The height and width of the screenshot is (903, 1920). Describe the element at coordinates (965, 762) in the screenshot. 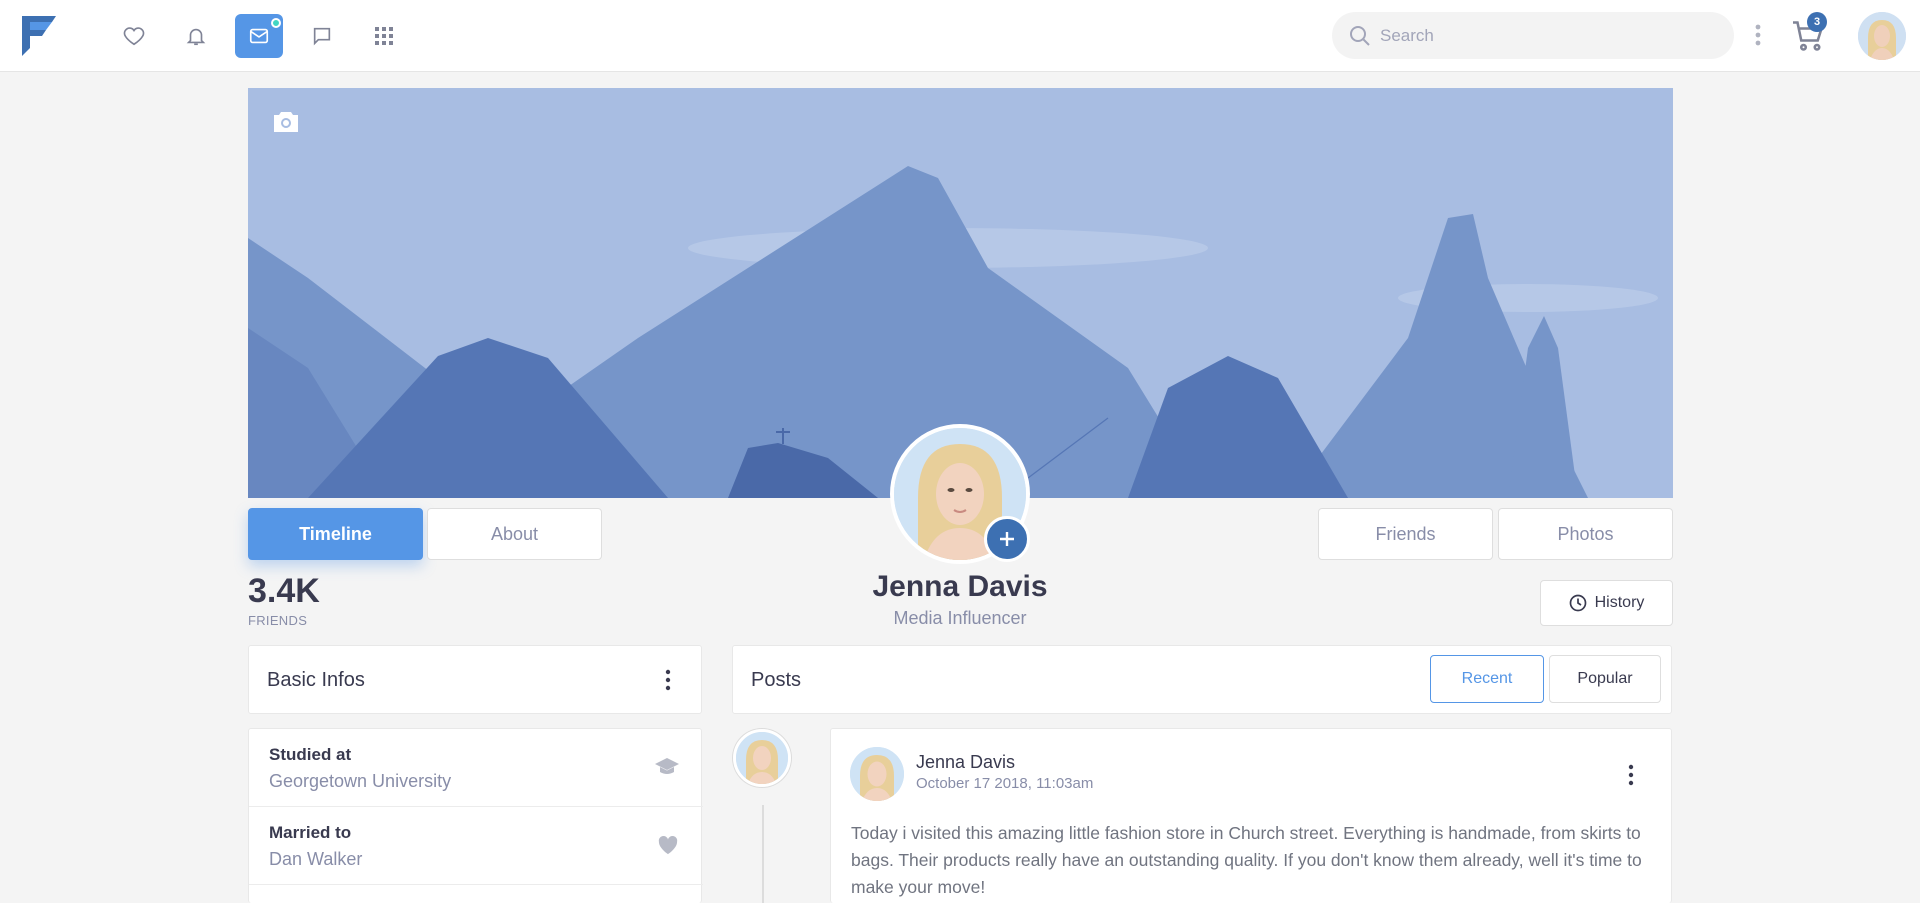

I see `post-author-name: Jenna Davis` at that location.